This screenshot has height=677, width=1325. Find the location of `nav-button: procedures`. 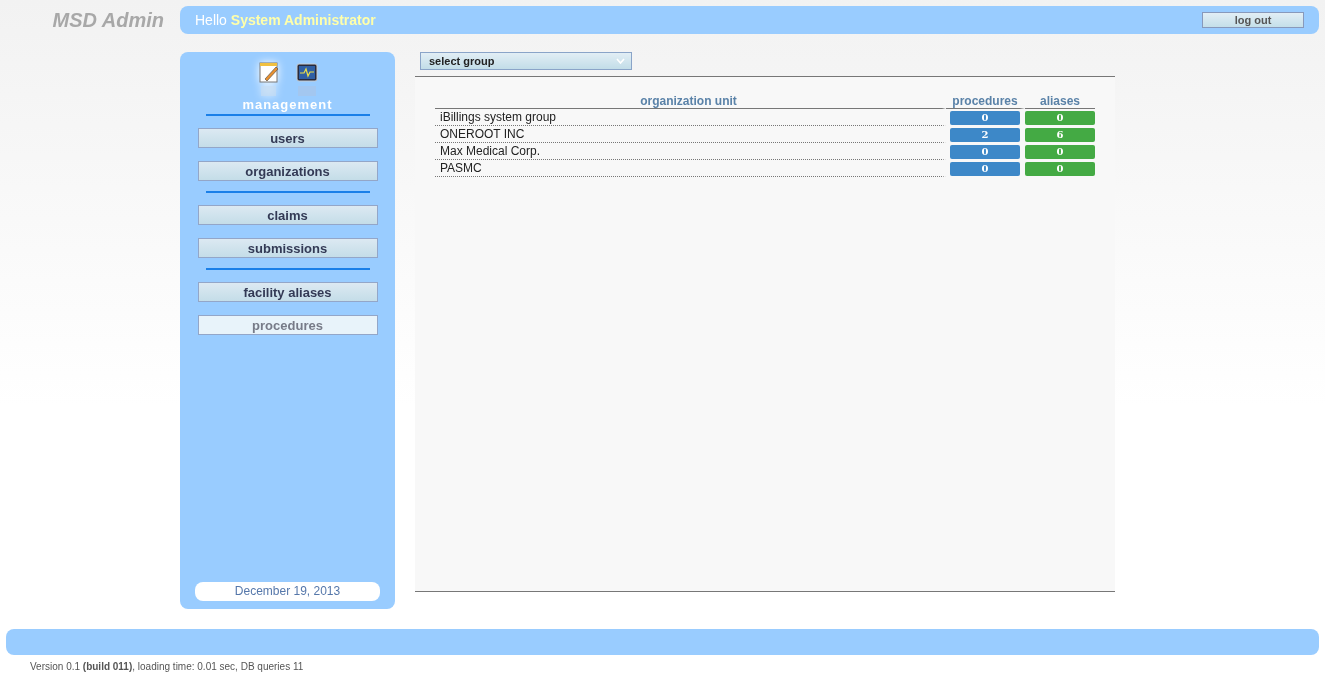

nav-button: procedures is located at coordinates (287, 325).